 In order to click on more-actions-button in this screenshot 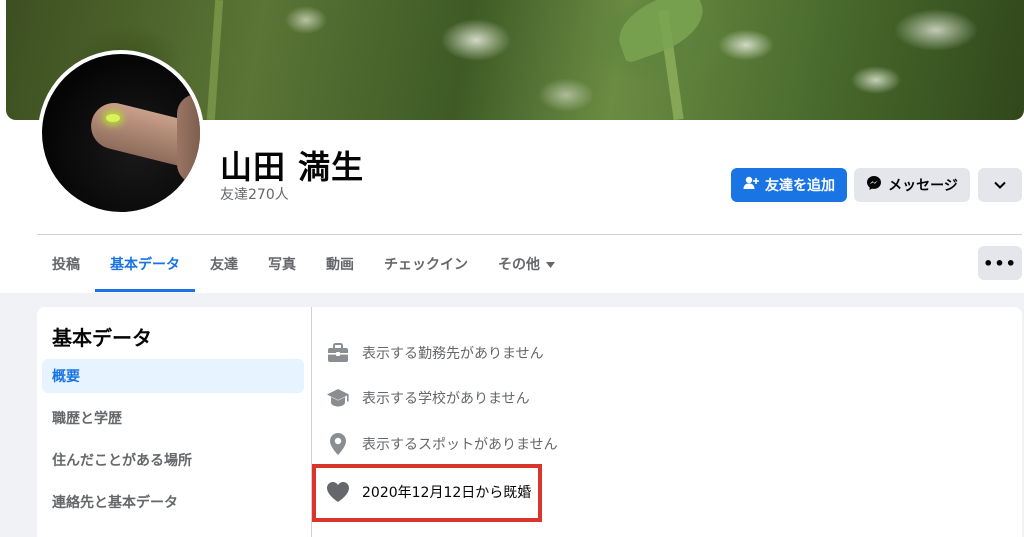, I will do `click(1000, 185)`.